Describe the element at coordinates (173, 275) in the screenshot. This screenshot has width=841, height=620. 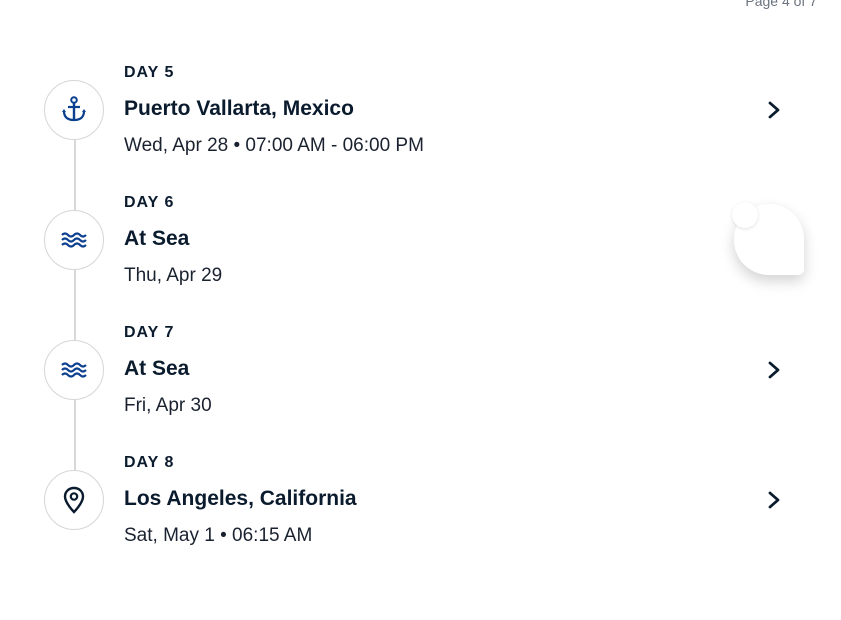
I see `day-subtitle: Thu, Apr 29` at that location.